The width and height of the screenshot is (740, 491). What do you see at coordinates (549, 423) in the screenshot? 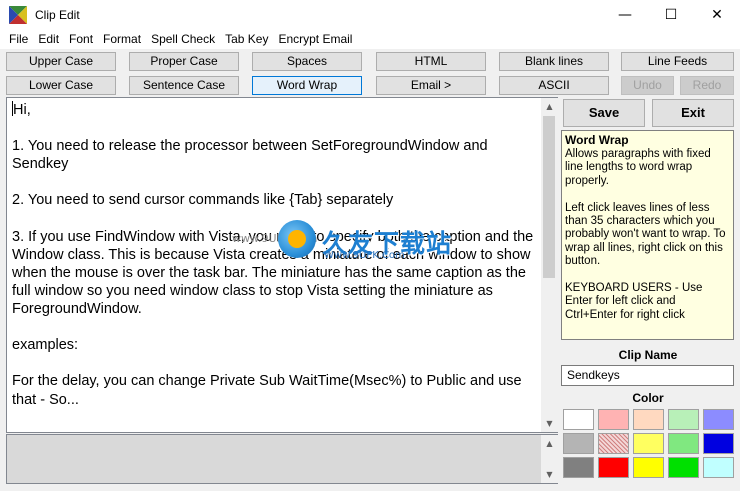
I see `scroll-down-icon: ▼` at bounding box center [549, 423].